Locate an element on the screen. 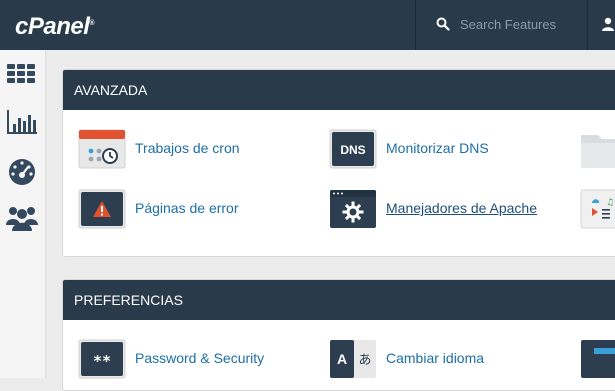  sidebar is located at coordinates (23, 214).